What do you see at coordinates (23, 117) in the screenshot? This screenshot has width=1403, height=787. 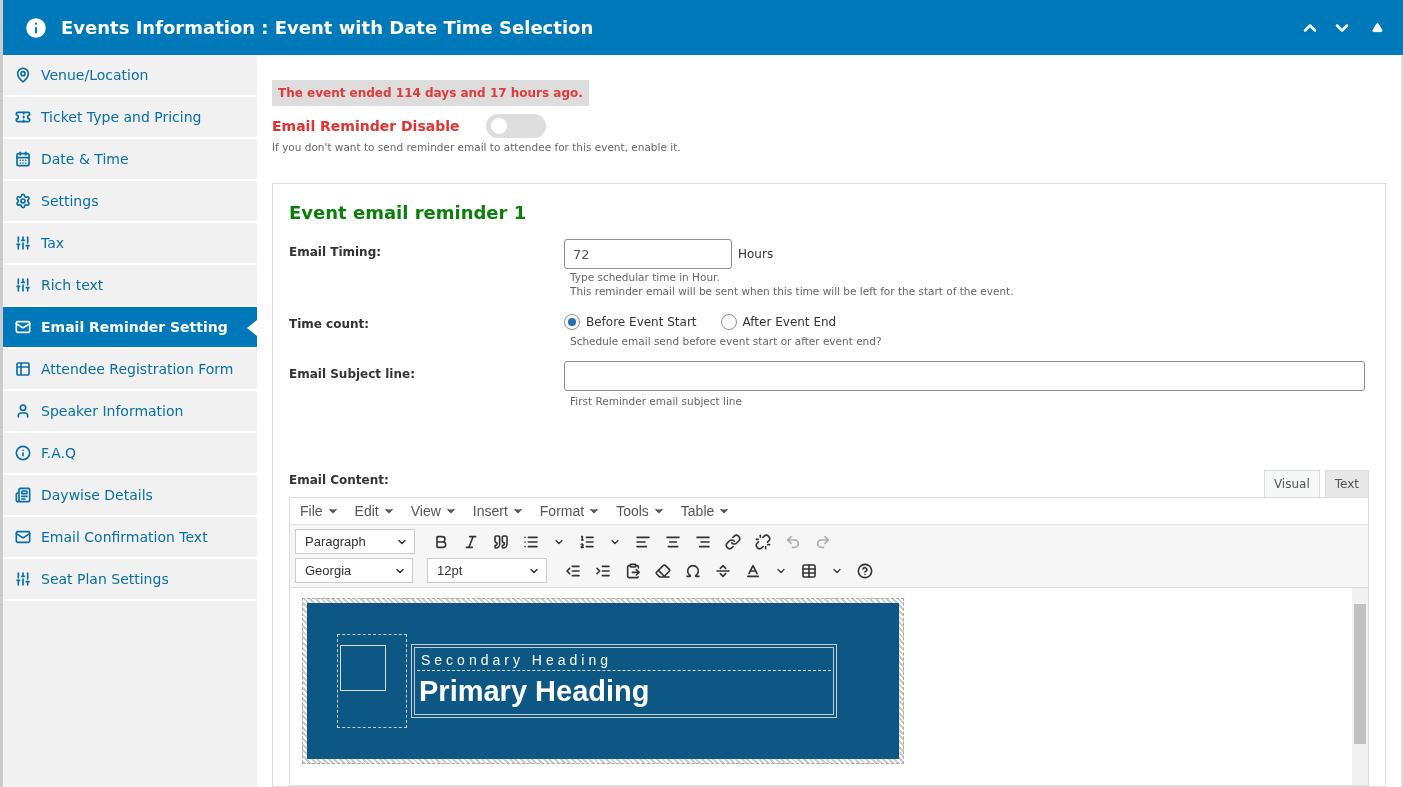 I see `ticket-icon` at bounding box center [23, 117].